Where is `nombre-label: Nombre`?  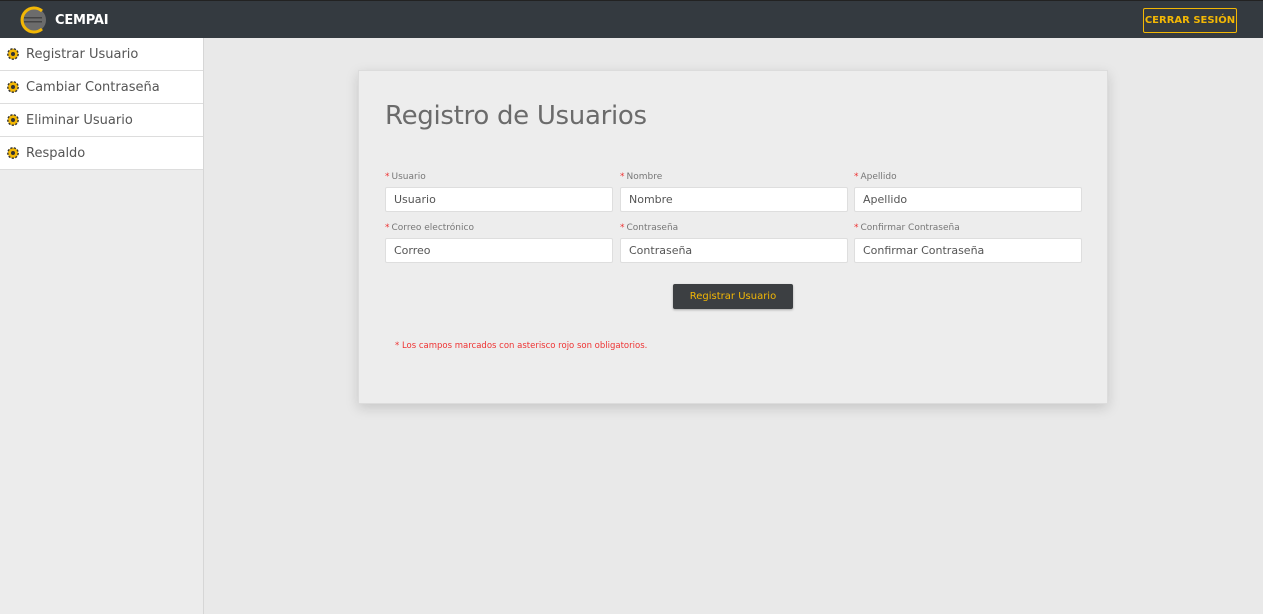
nombre-label: Nombre is located at coordinates (644, 177).